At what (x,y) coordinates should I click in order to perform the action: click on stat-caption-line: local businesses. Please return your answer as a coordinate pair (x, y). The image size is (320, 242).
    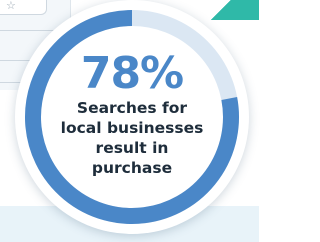
    Looking at the image, I should click on (132, 128).